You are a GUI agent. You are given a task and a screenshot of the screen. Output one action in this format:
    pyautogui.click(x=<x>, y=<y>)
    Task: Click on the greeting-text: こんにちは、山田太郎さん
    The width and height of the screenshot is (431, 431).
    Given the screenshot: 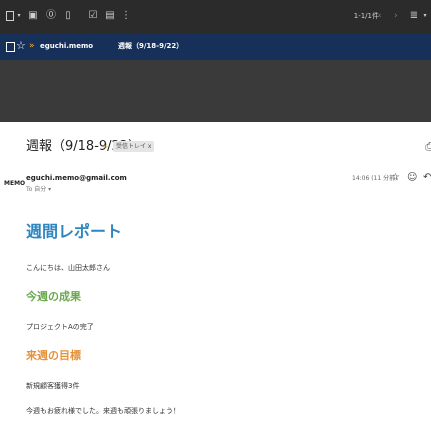 What is the action you would take?
    pyautogui.click(x=68, y=268)
    